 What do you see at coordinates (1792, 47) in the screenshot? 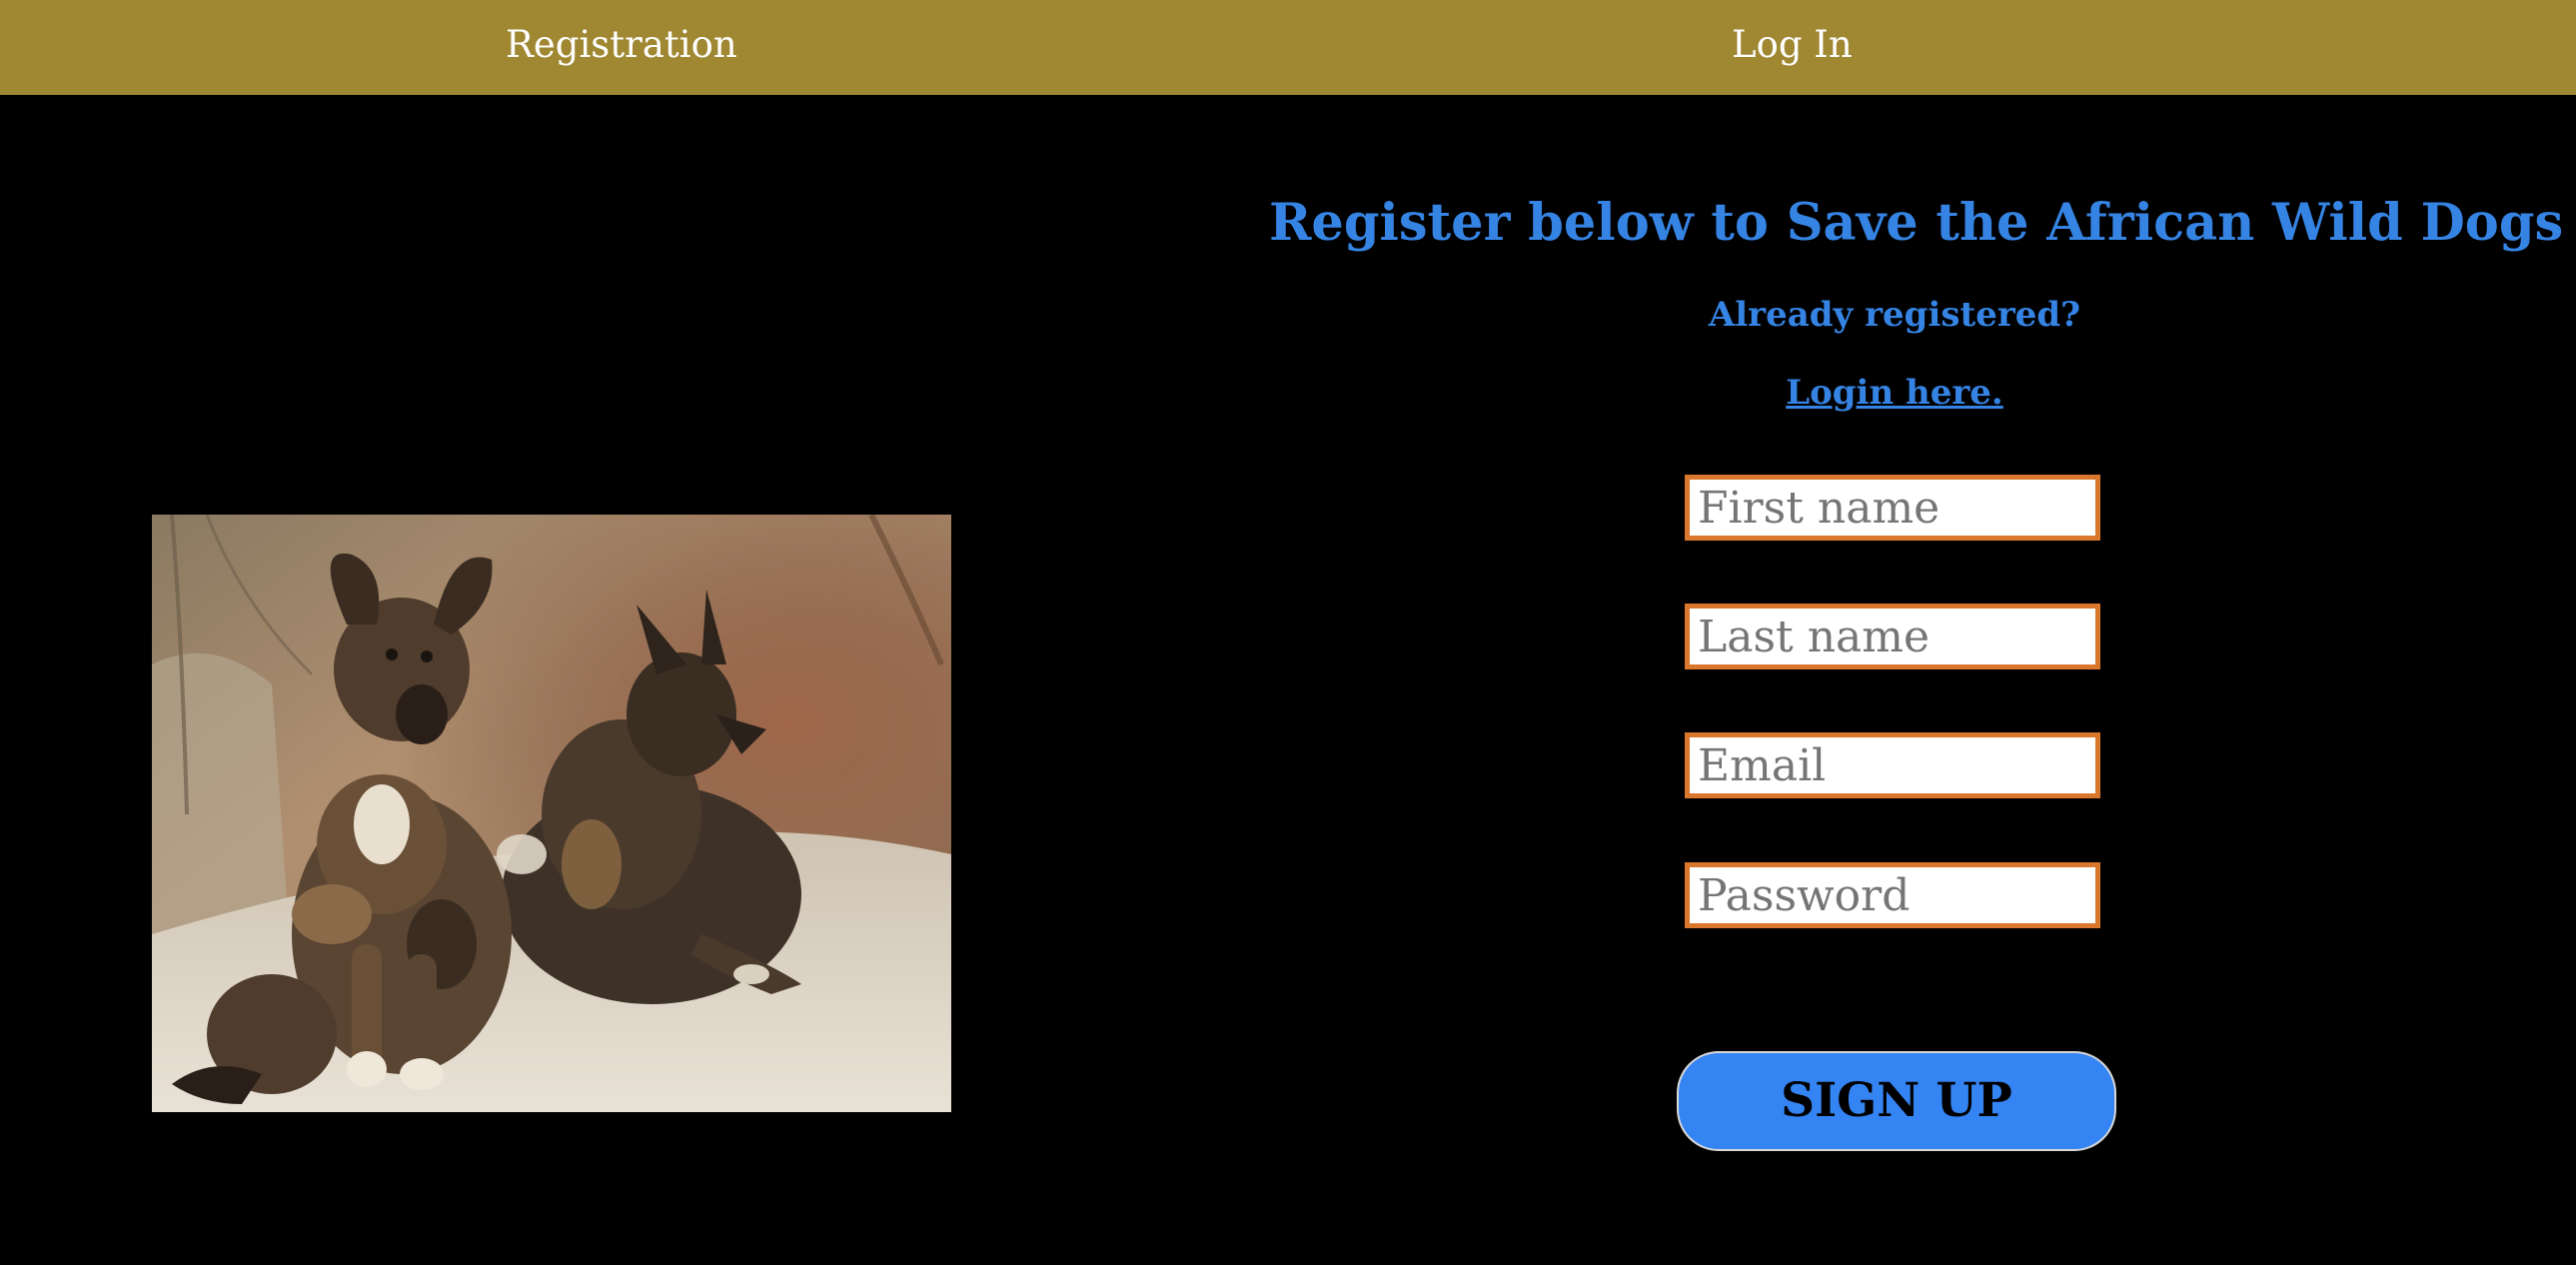
I see `nav-link-login: Log In` at bounding box center [1792, 47].